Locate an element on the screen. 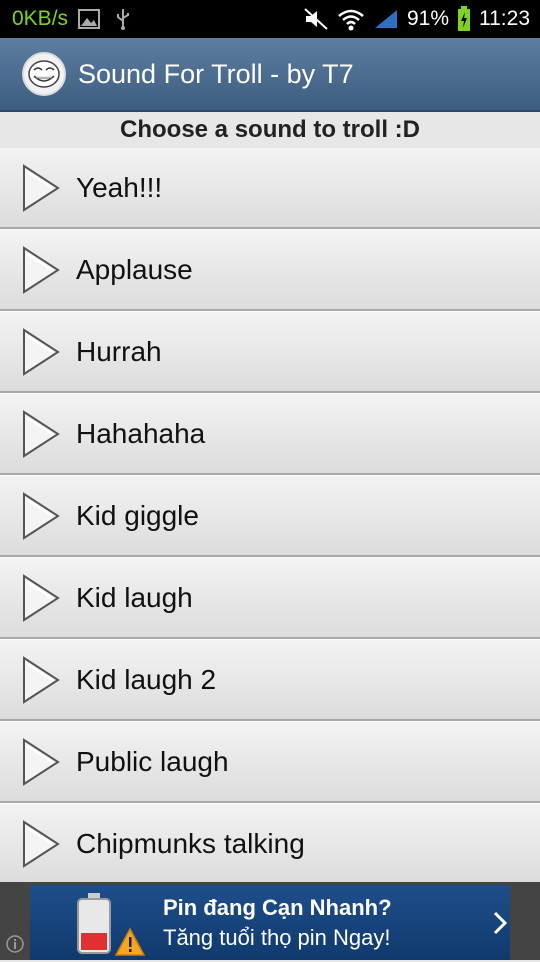 The image size is (540, 962). action-bar: Sound For Troll - by T7 is located at coordinates (270, 75).